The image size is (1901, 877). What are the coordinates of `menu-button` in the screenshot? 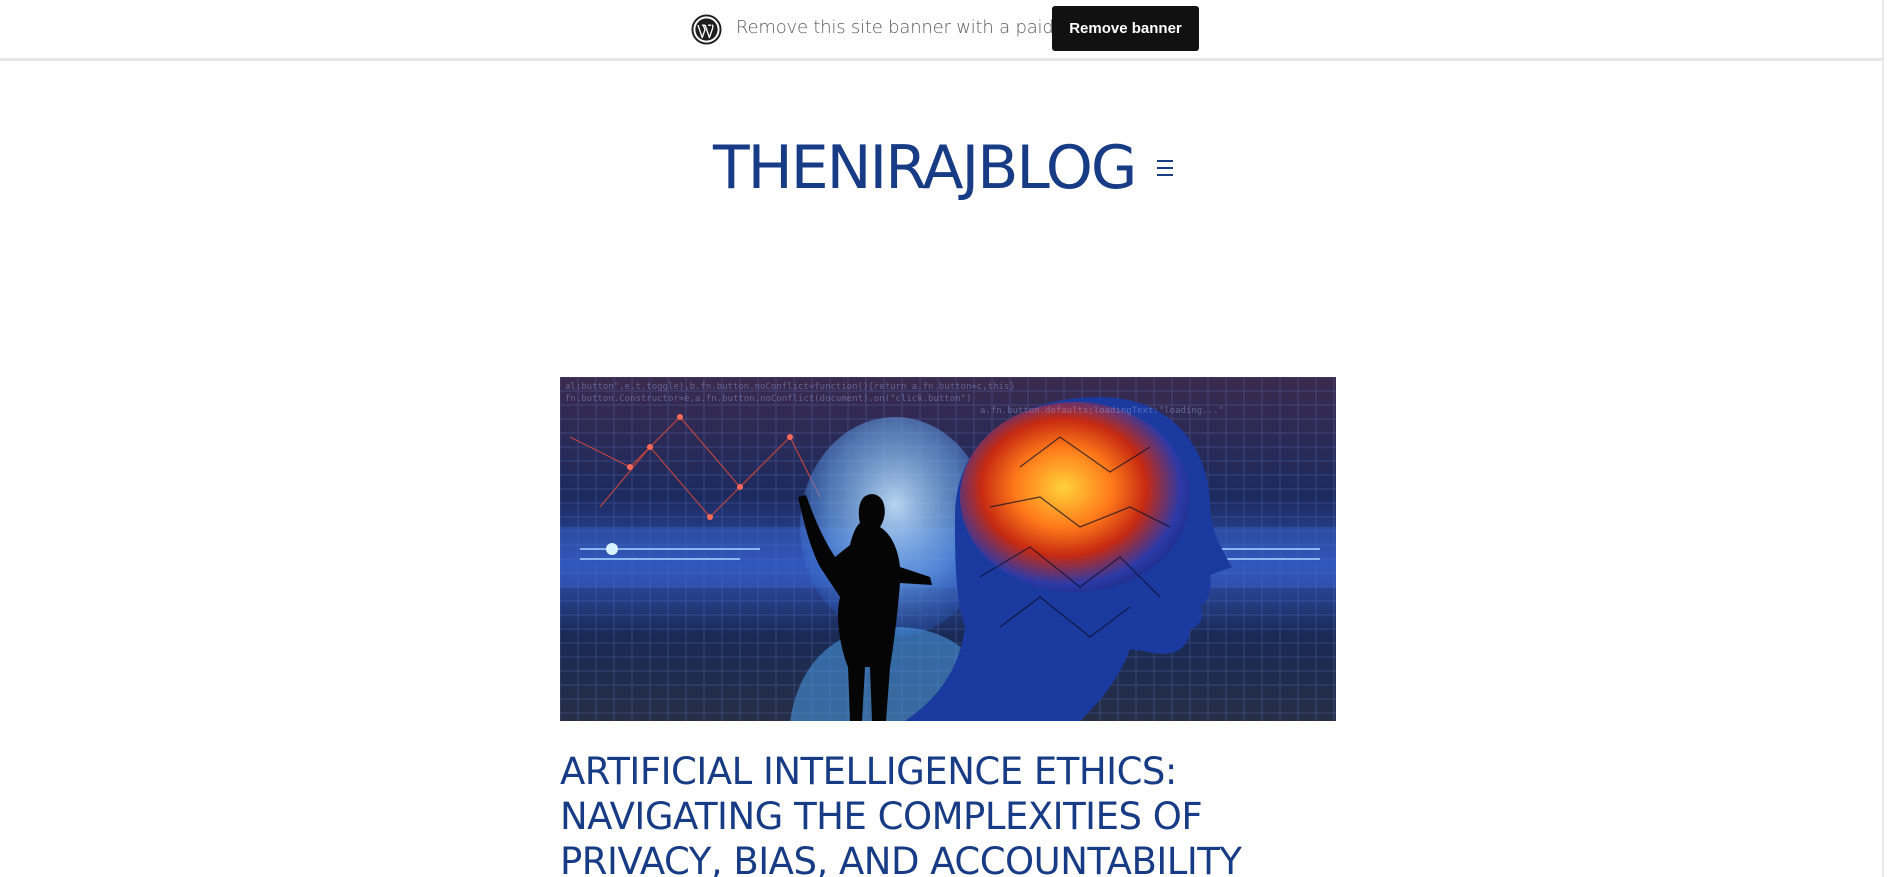 It's located at (1165, 168).